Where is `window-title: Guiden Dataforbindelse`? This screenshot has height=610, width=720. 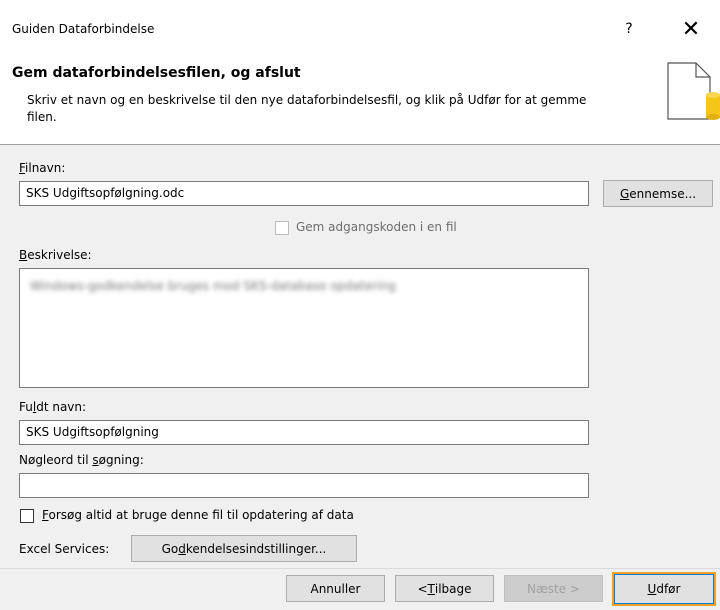 window-title: Guiden Dataforbindelse is located at coordinates (83, 29).